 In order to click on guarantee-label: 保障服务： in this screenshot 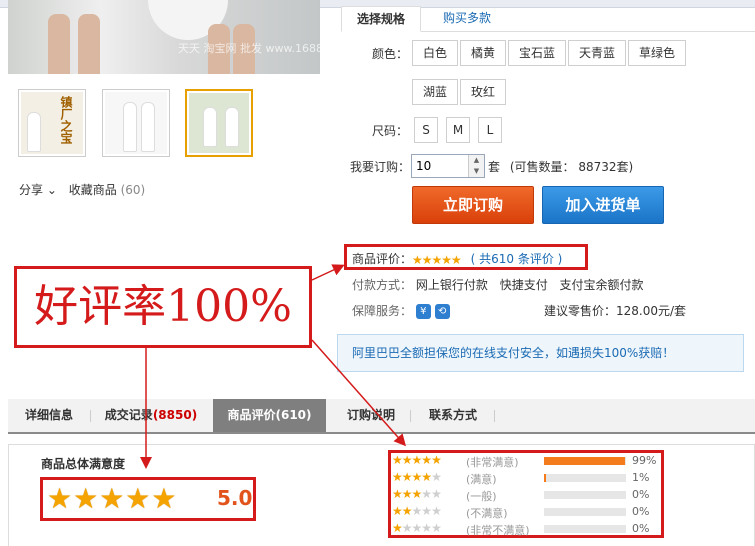, I will do `click(382, 311)`.